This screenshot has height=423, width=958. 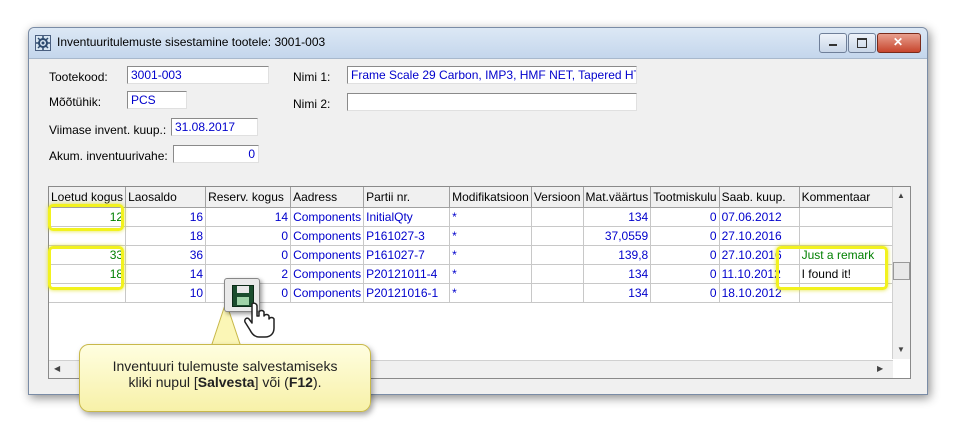 What do you see at coordinates (312, 77) in the screenshot?
I see `name1-label: Nimi 1:` at bounding box center [312, 77].